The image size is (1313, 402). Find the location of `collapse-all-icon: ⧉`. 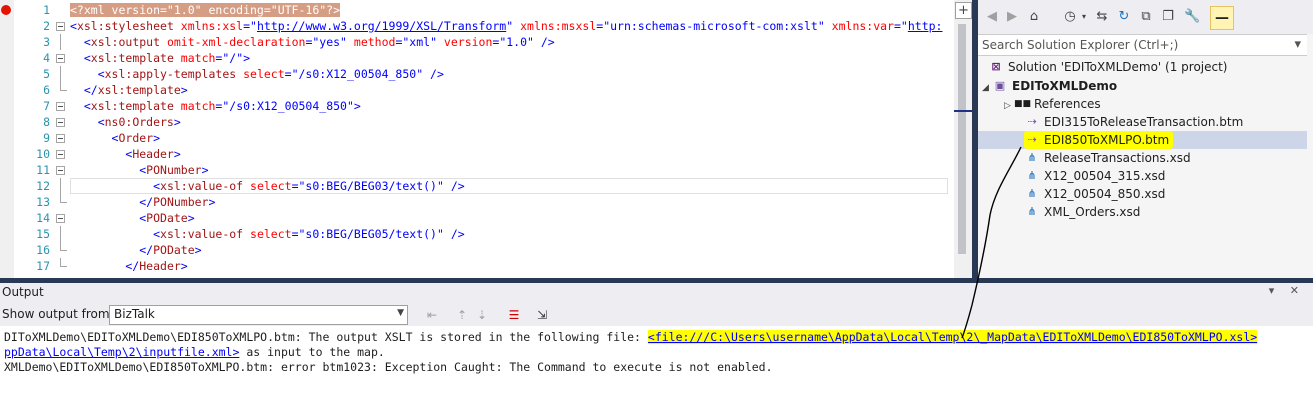

collapse-all-icon: ⧉ is located at coordinates (1146, 17).